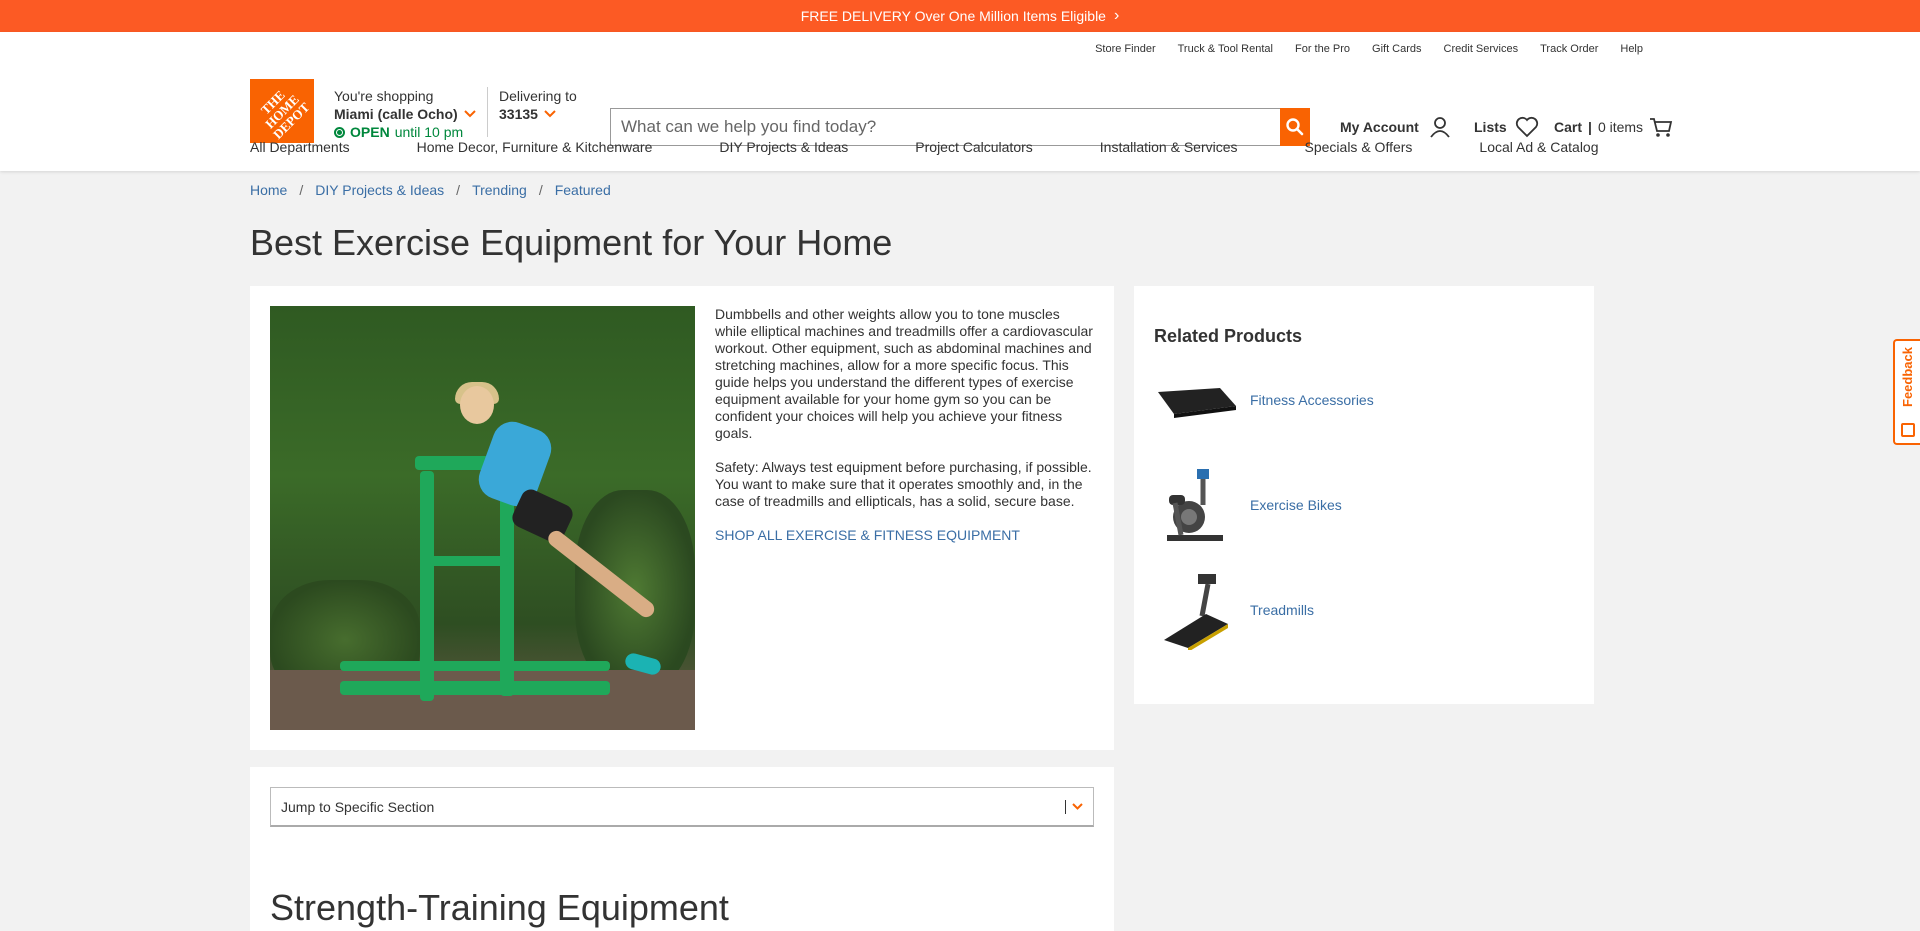 This screenshot has height=931, width=1920. I want to click on nav-home-decor: Home Decor, Furniture & Kitchenware, so click(535, 147).